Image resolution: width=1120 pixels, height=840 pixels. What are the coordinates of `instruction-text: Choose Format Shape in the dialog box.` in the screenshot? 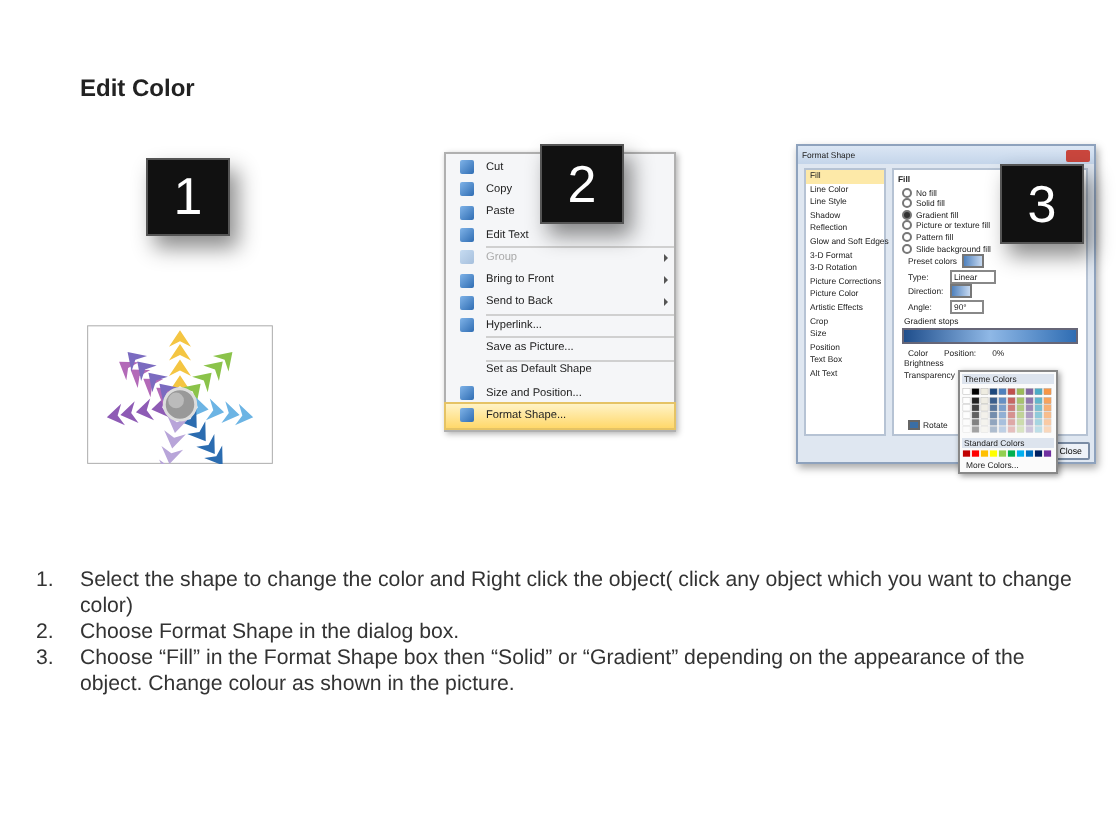 It's located at (271, 633).